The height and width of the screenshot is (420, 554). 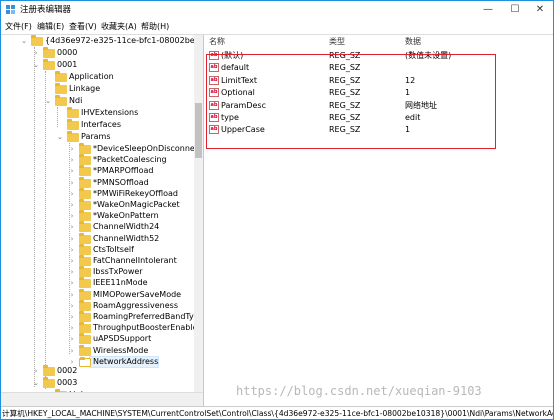 I want to click on column-header-name: 名称, so click(x=217, y=41).